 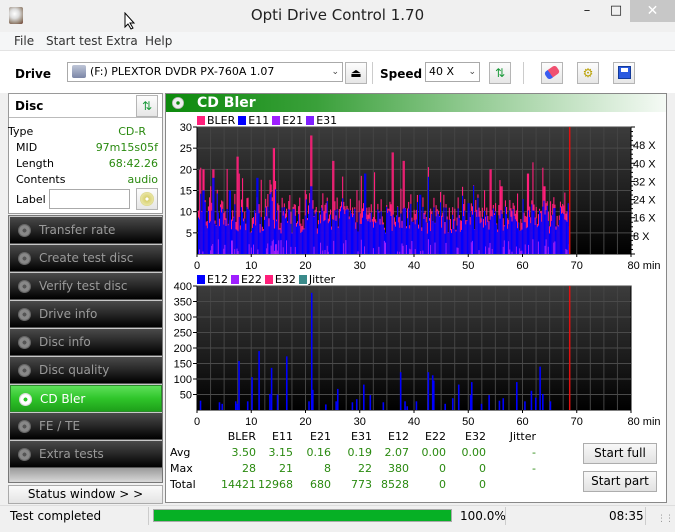 What do you see at coordinates (86, 398) in the screenshot?
I see `nav-cd-bler: CD Bler` at bounding box center [86, 398].